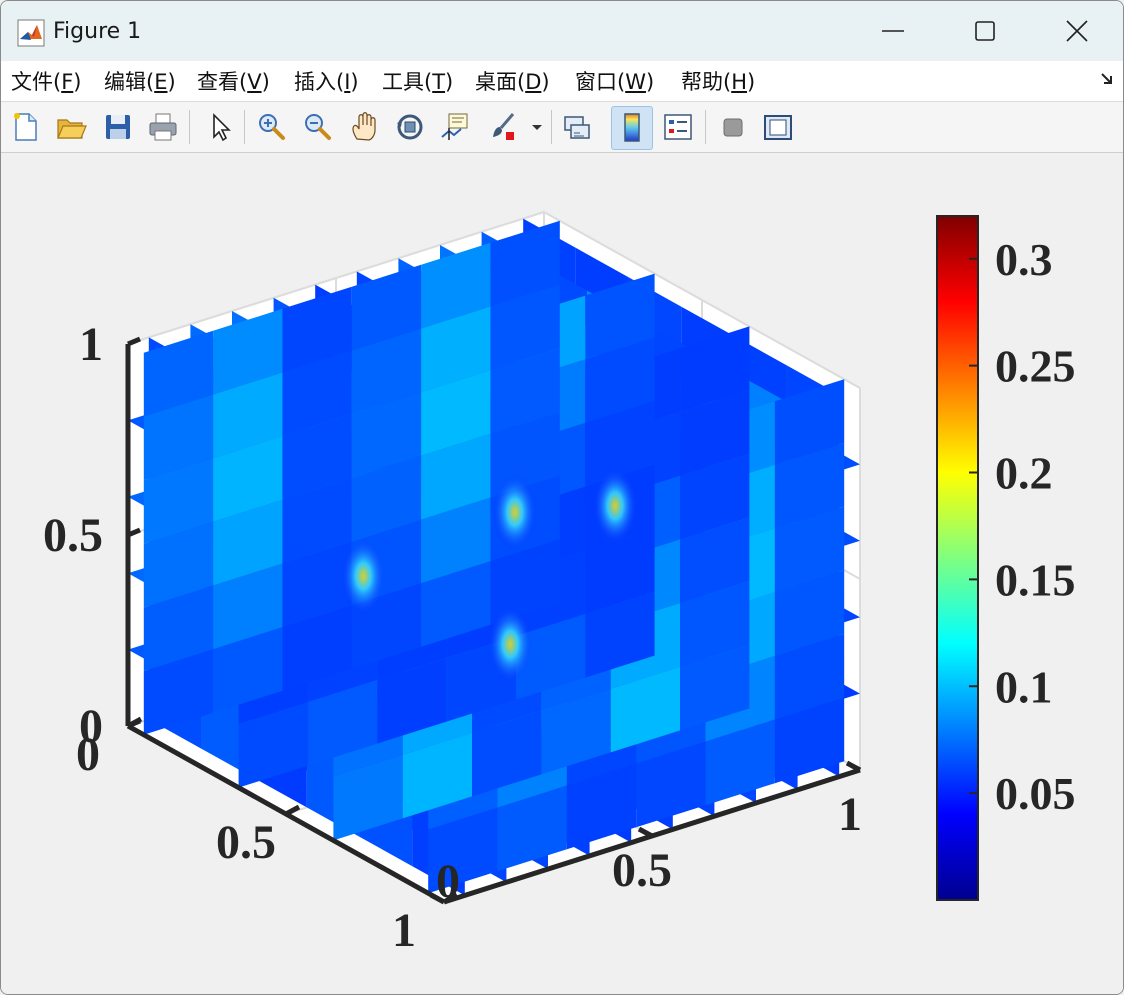 Image resolution: width=1124 pixels, height=995 pixels. I want to click on maximize-icon, so click(985, 31).